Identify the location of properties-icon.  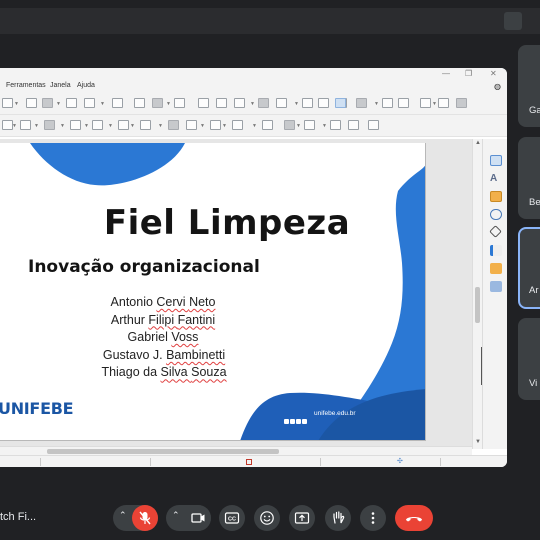
(496, 160).